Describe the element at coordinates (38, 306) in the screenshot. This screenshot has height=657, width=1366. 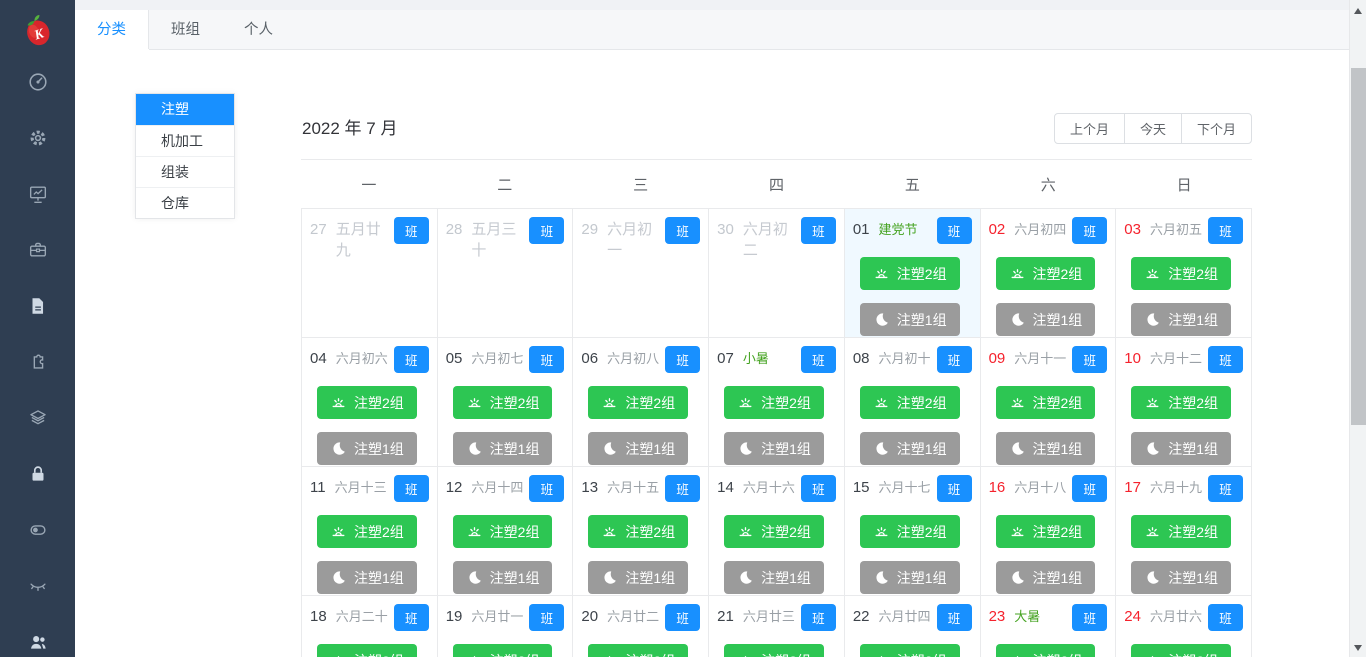
I see `document-icon` at that location.